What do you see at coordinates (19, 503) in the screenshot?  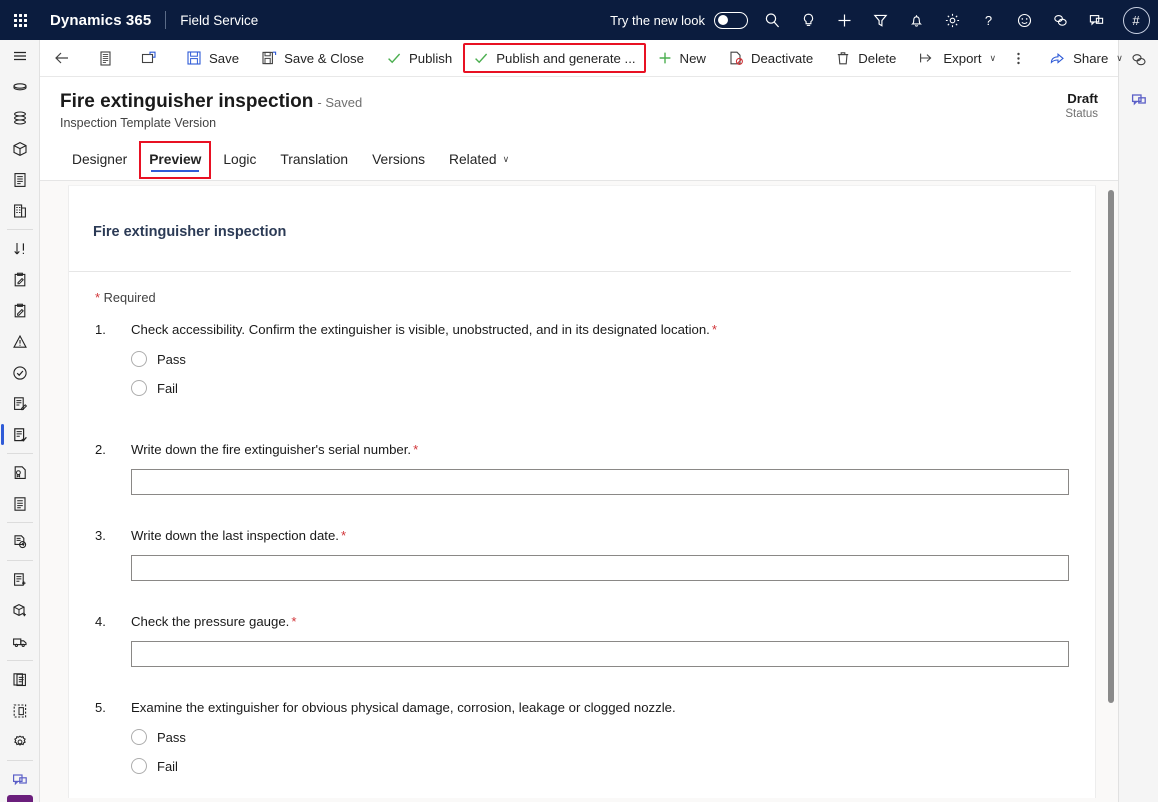 I see `sidebar-item-document-icon` at bounding box center [19, 503].